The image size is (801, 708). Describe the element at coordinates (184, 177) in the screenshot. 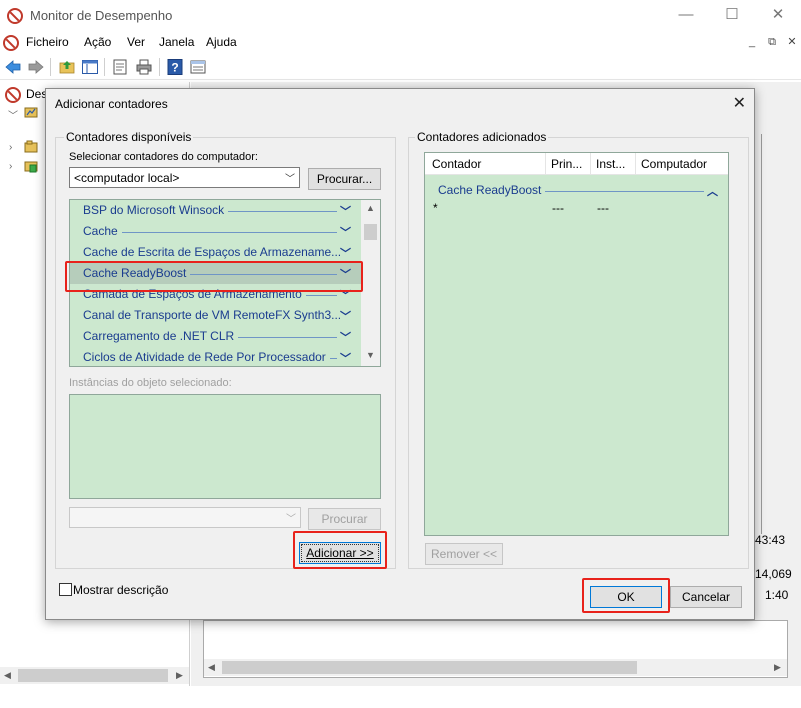

I see `computer-combobox: <computador local> ﹀` at that location.